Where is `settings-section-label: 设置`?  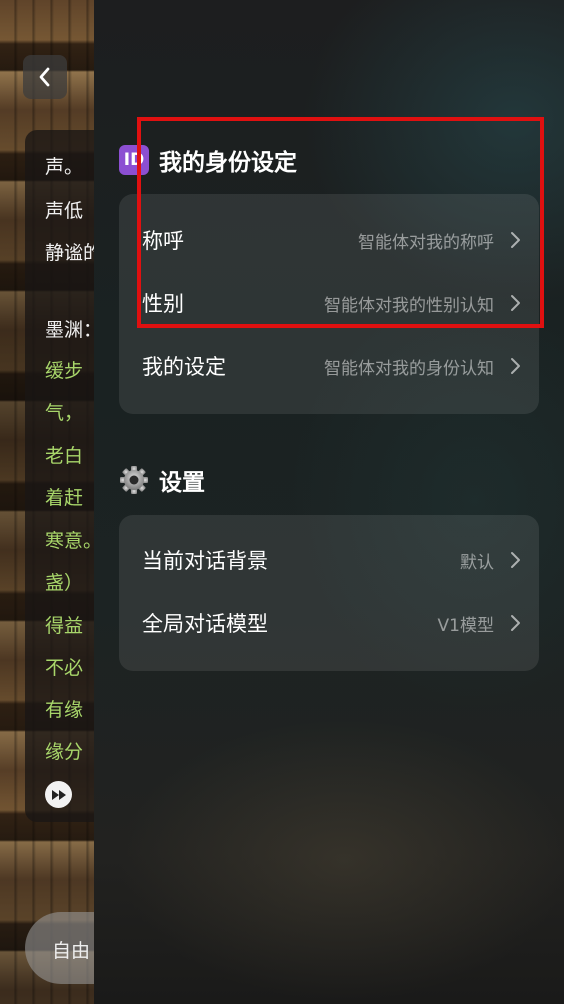
settings-section-label: 设置 is located at coordinates (182, 483).